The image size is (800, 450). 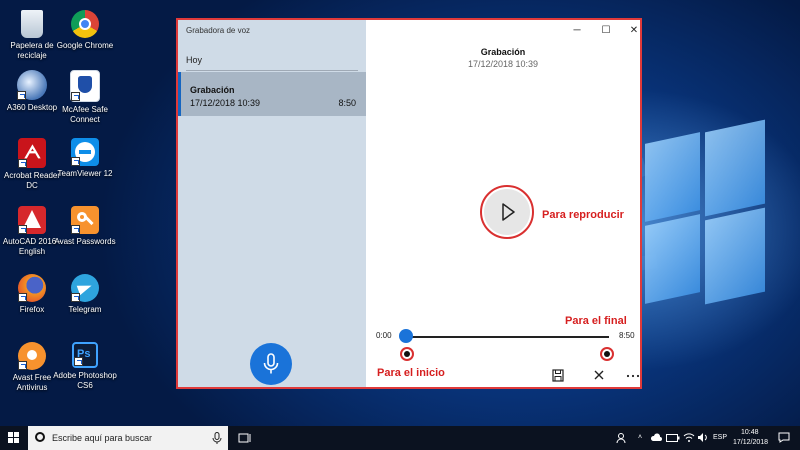 I want to click on cloud-icon, so click(x=656, y=437).